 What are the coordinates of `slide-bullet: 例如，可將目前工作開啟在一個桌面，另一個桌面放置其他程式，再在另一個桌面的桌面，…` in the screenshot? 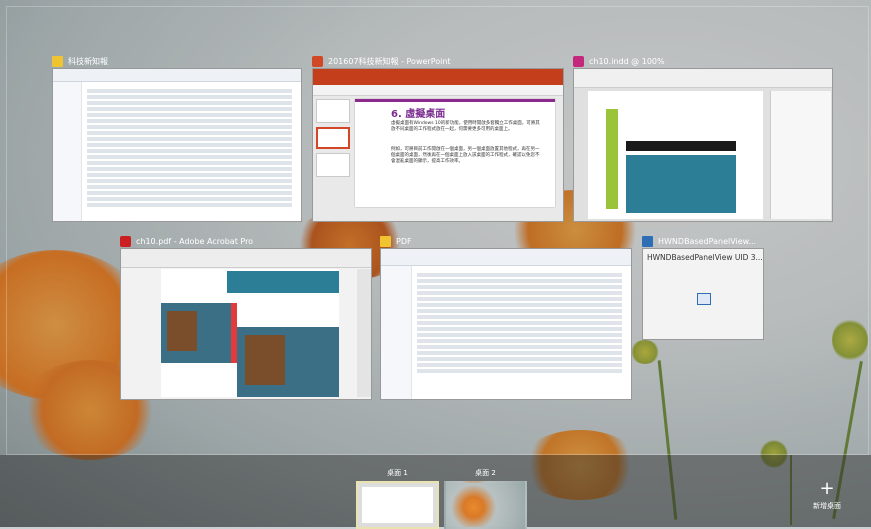 It's located at (465, 155).